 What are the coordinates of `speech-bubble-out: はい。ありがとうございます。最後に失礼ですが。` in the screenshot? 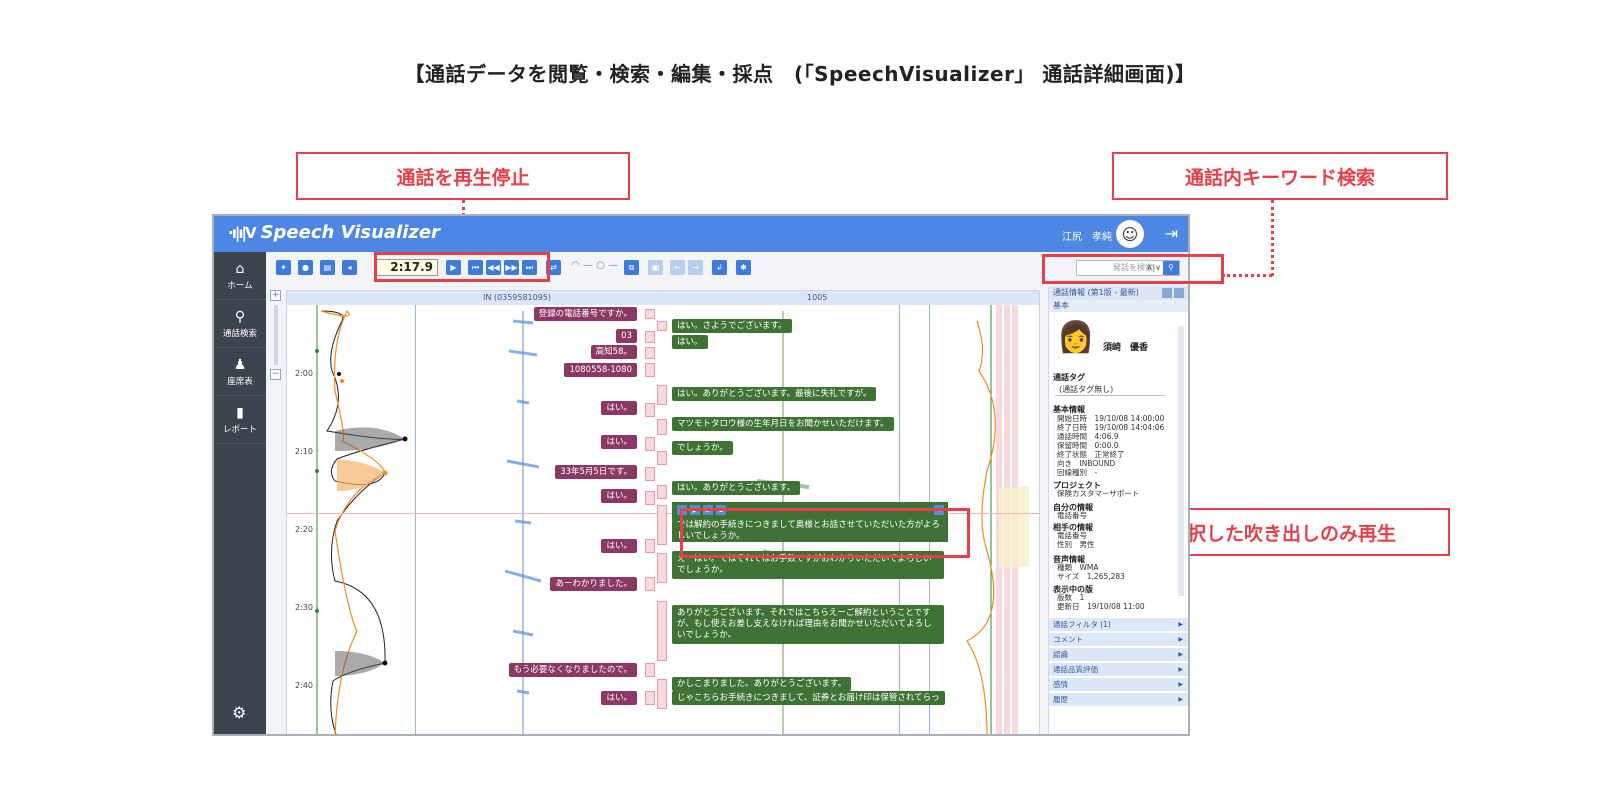 It's located at (774, 394).